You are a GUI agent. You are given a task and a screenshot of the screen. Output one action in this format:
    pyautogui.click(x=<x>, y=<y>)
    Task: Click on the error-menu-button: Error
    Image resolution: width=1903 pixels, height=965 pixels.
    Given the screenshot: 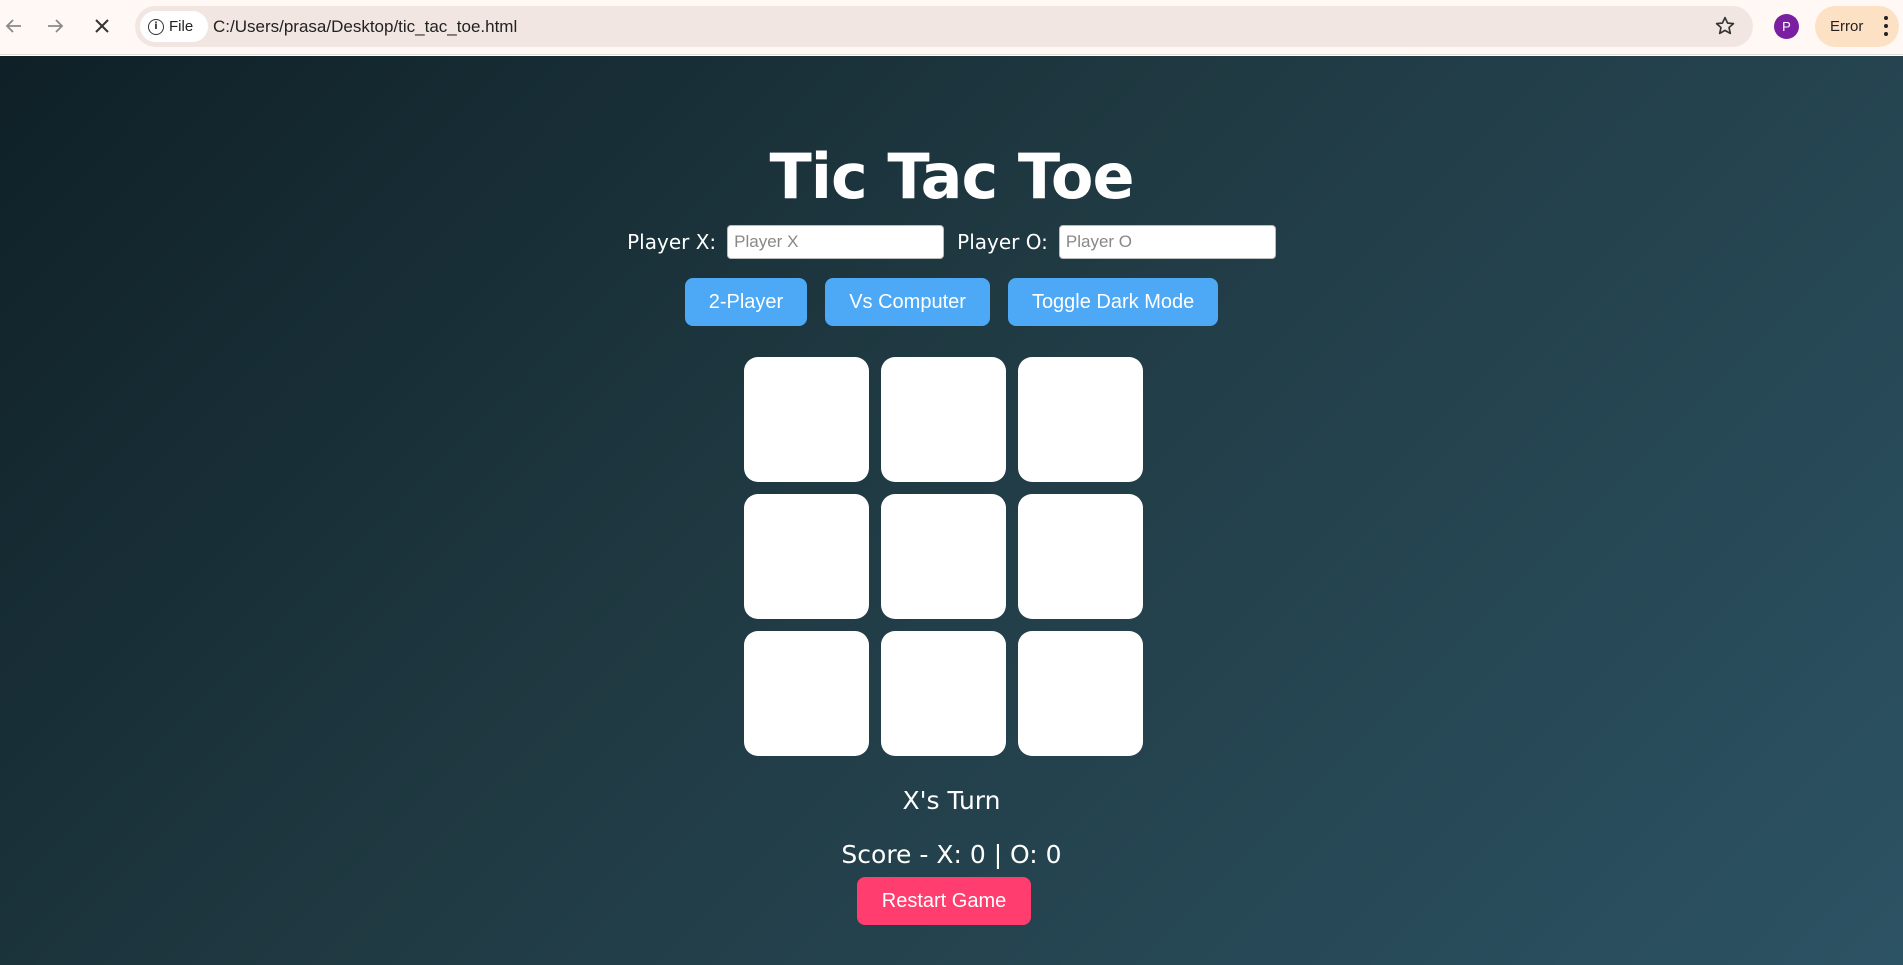 What is the action you would take?
    pyautogui.click(x=1857, y=26)
    